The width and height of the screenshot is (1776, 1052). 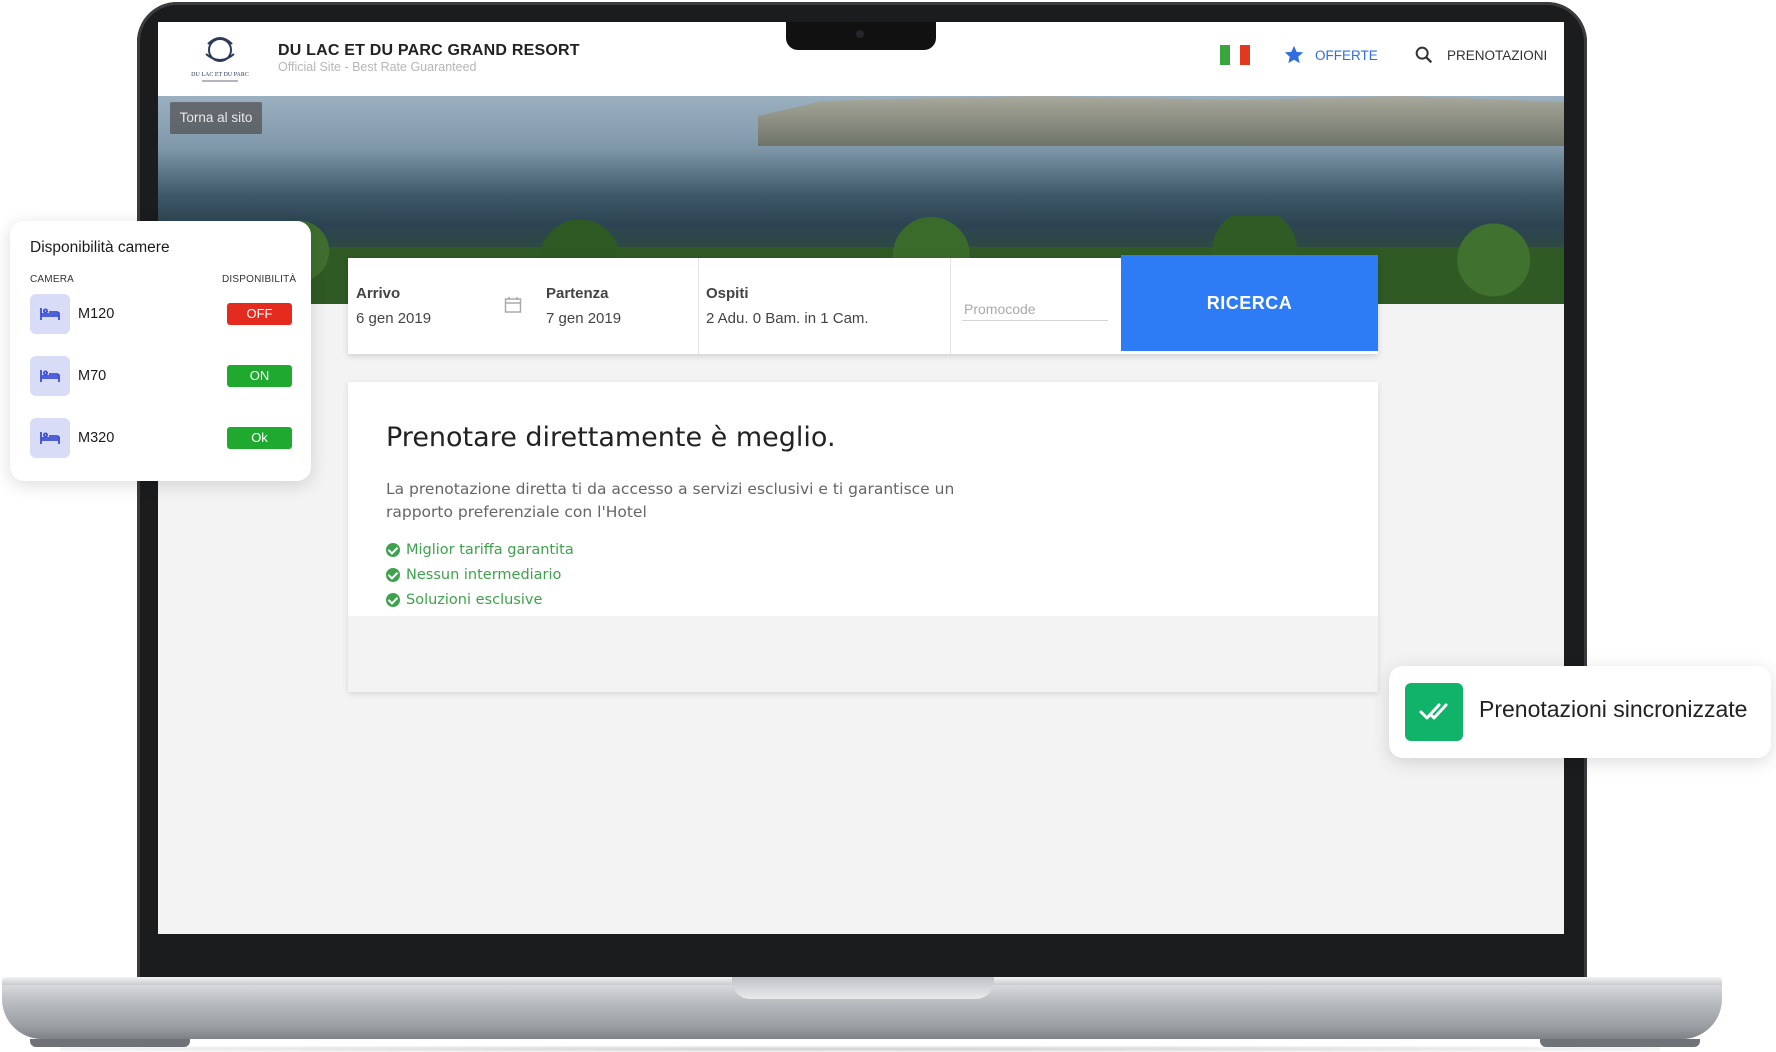 What do you see at coordinates (1434, 712) in the screenshot?
I see `double-check-icon` at bounding box center [1434, 712].